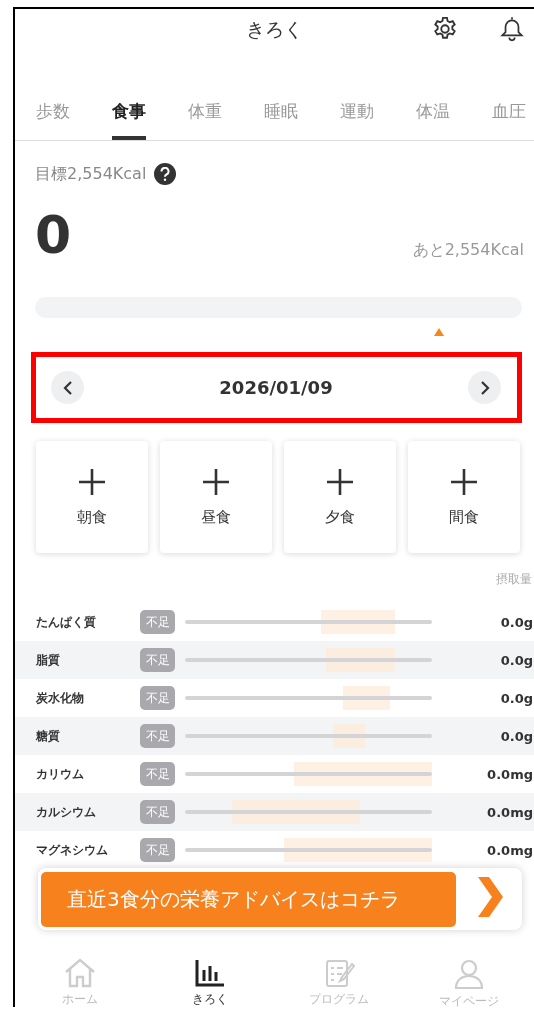  Describe the element at coordinates (72, 850) in the screenshot. I see `nutrient-name: マグネシウム` at that location.